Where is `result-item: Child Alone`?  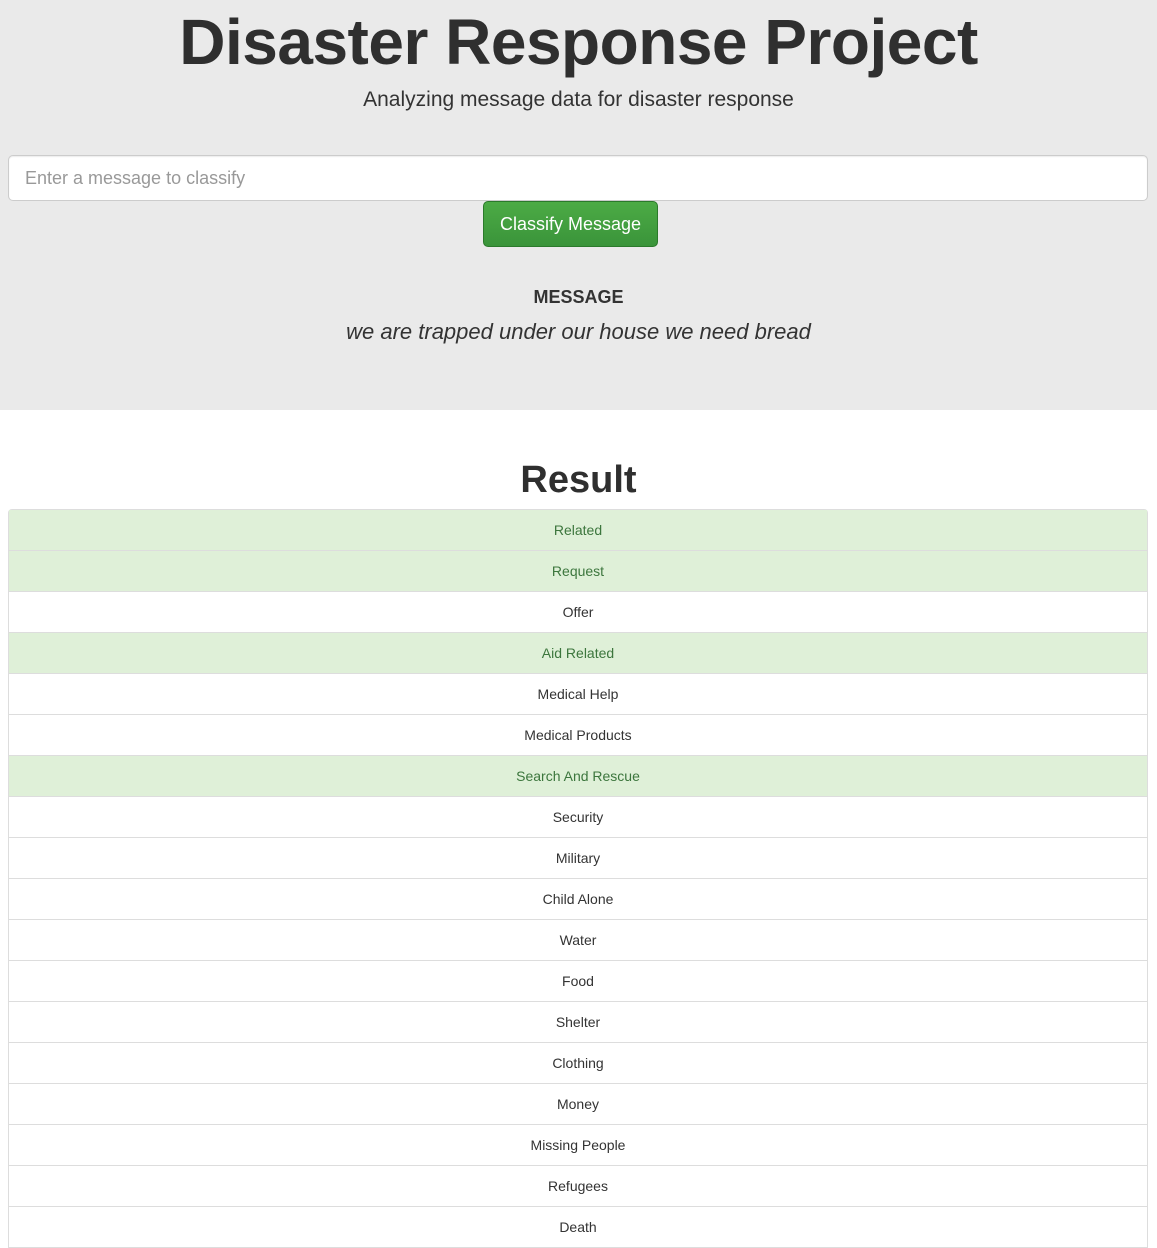 result-item: Child Alone is located at coordinates (578, 899).